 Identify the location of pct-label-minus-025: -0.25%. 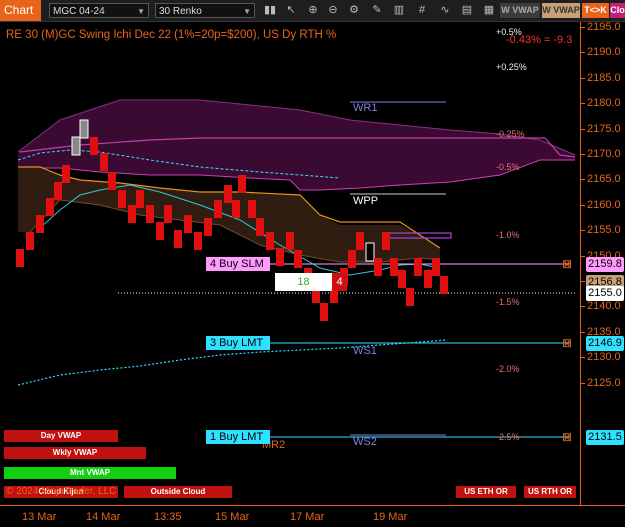
(510, 134).